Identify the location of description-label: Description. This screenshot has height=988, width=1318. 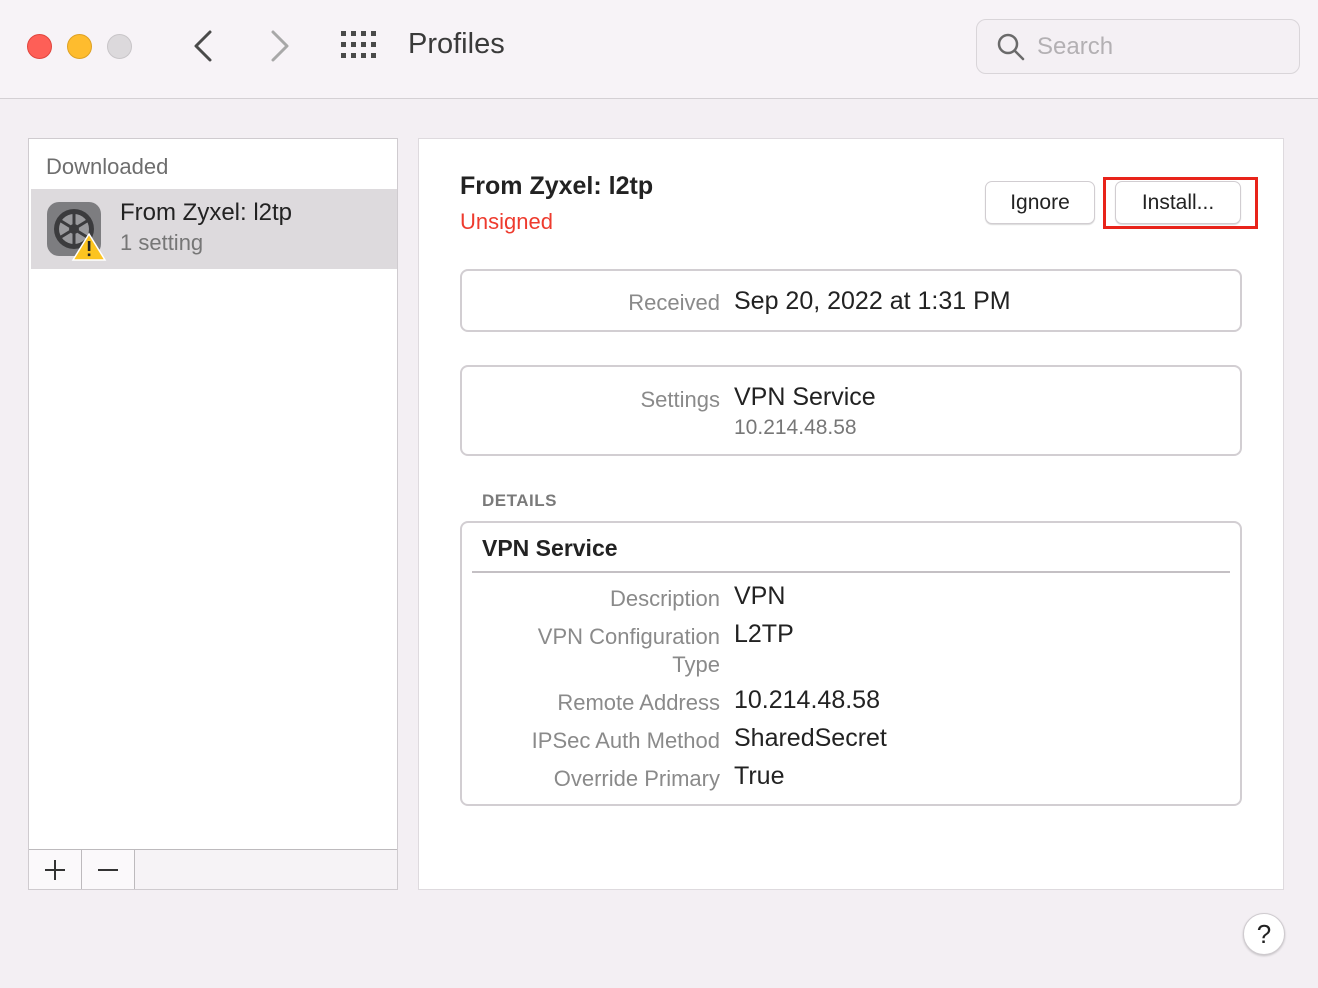
(664, 598).